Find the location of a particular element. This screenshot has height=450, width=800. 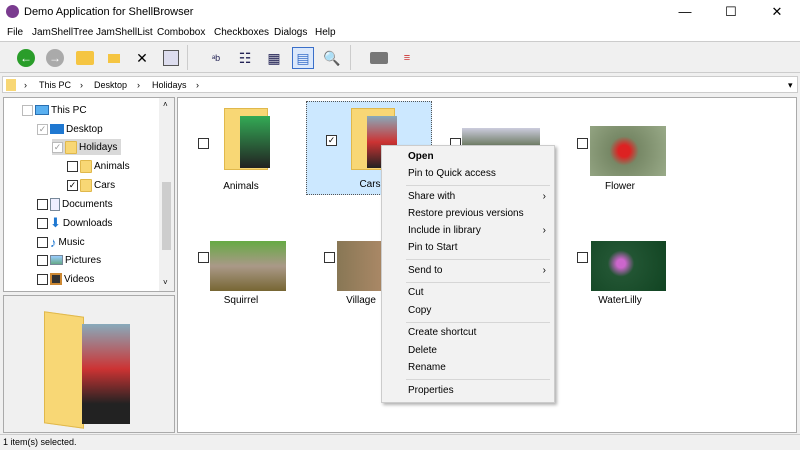

network-drive-icon is located at coordinates (379, 58).